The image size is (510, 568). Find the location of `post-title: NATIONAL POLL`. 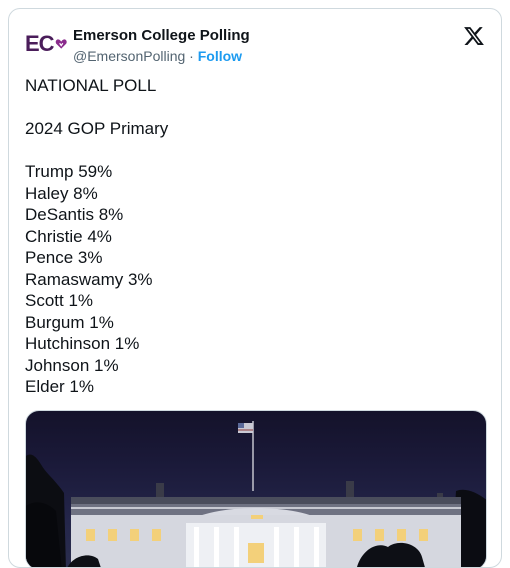

post-title: NATIONAL POLL is located at coordinates (91, 85).